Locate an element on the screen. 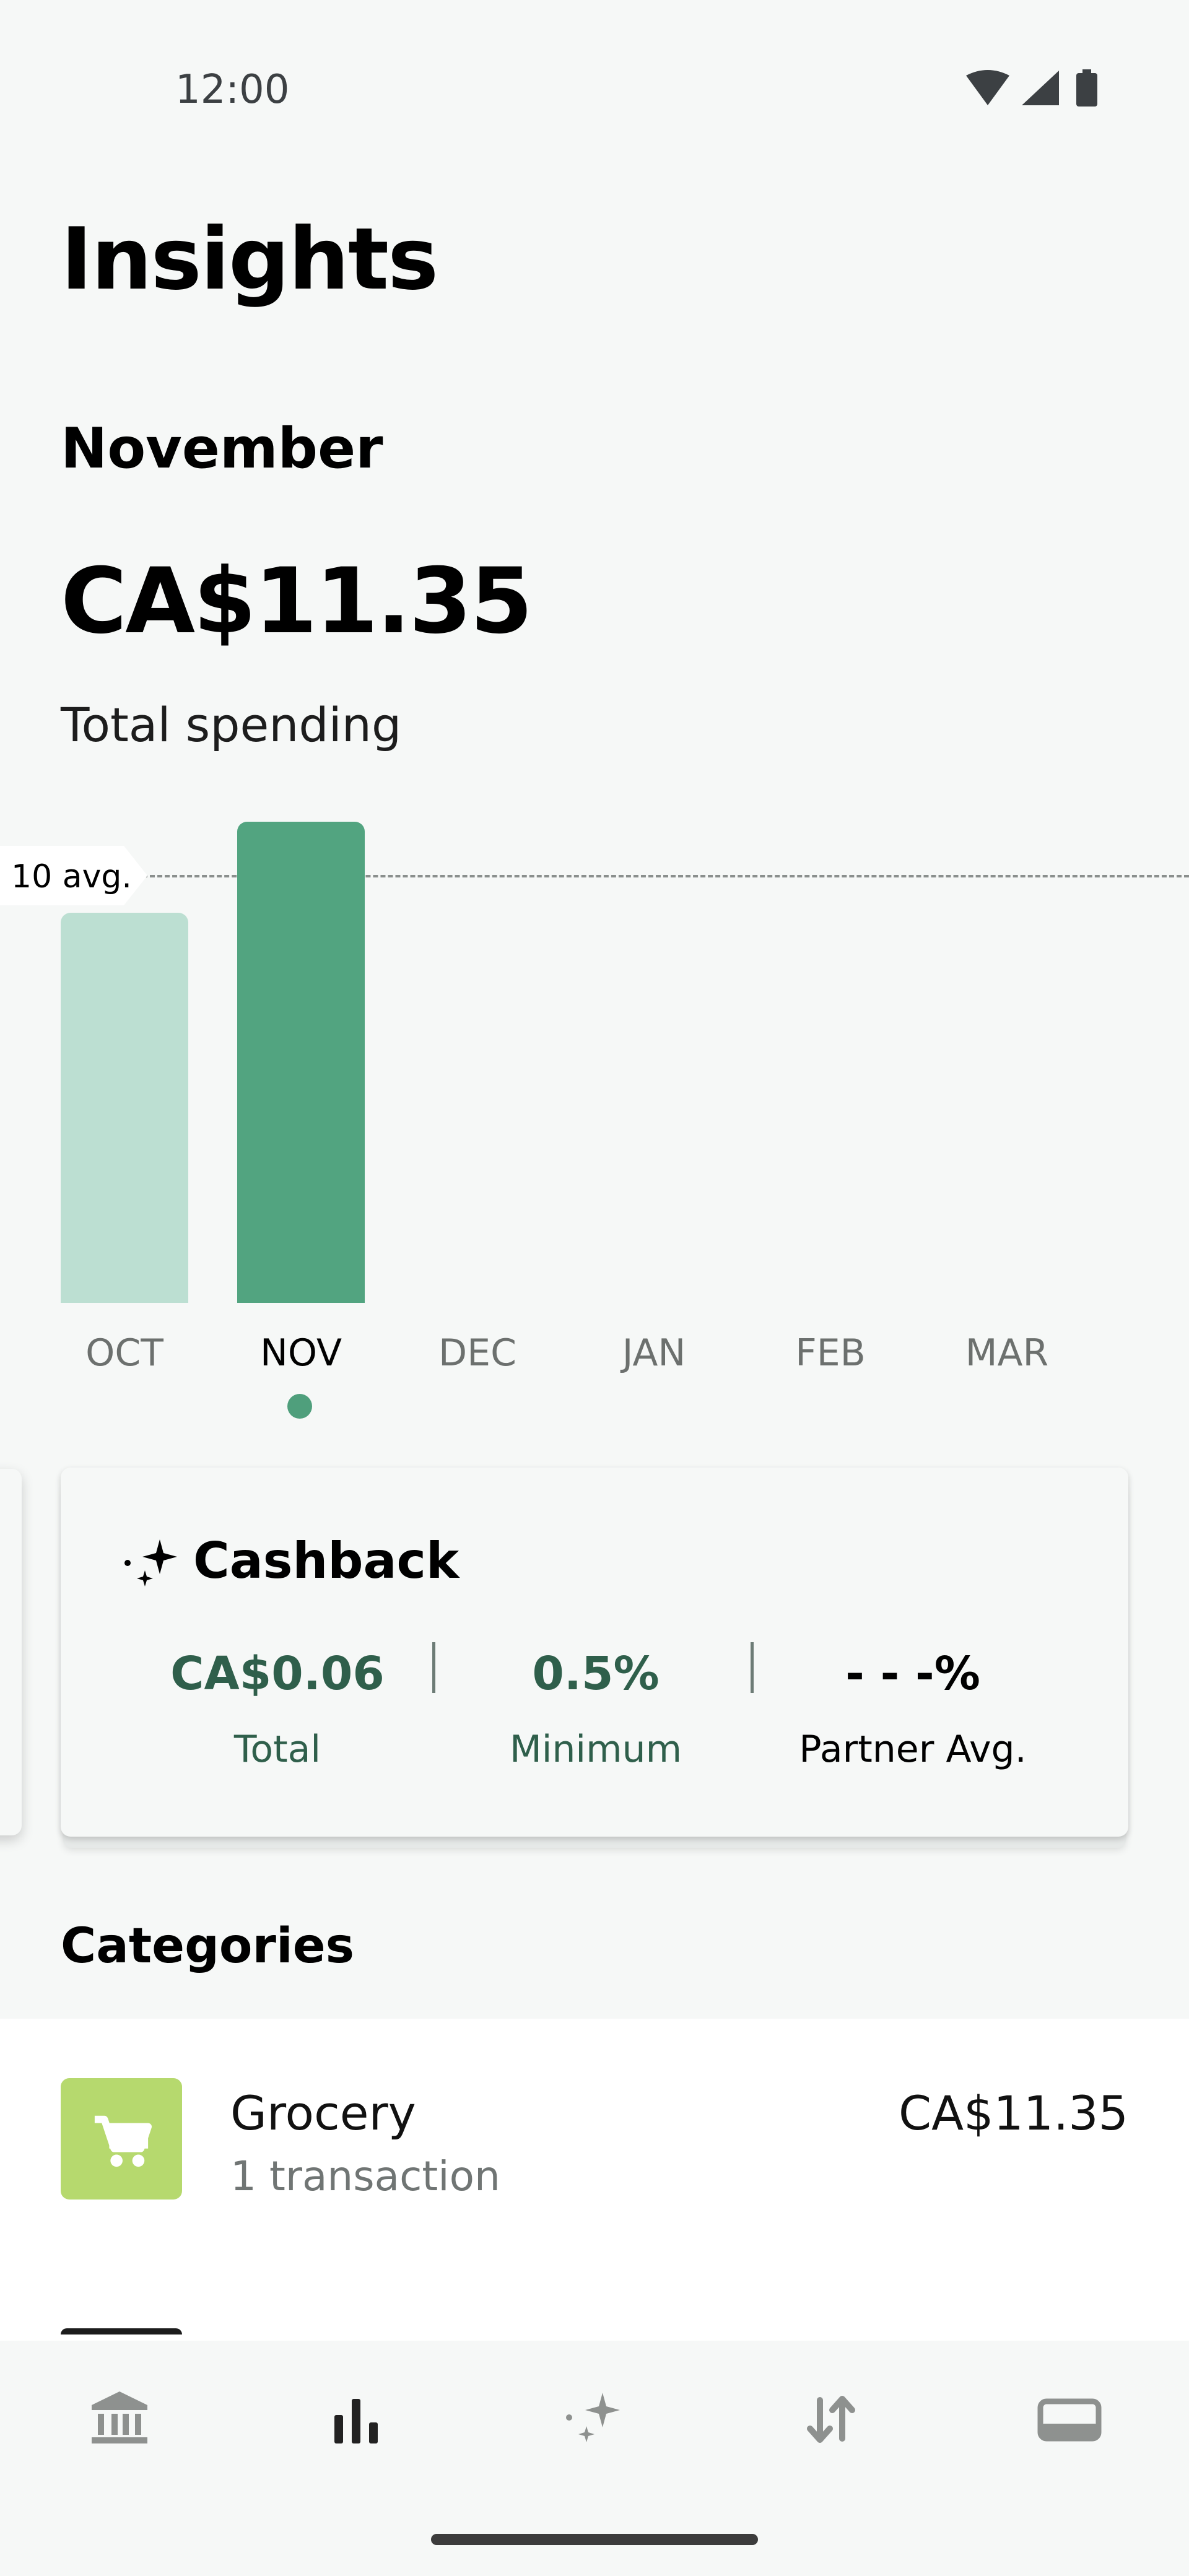  cashback-partner-avg-label: Partner Avg. is located at coordinates (913, 1749).